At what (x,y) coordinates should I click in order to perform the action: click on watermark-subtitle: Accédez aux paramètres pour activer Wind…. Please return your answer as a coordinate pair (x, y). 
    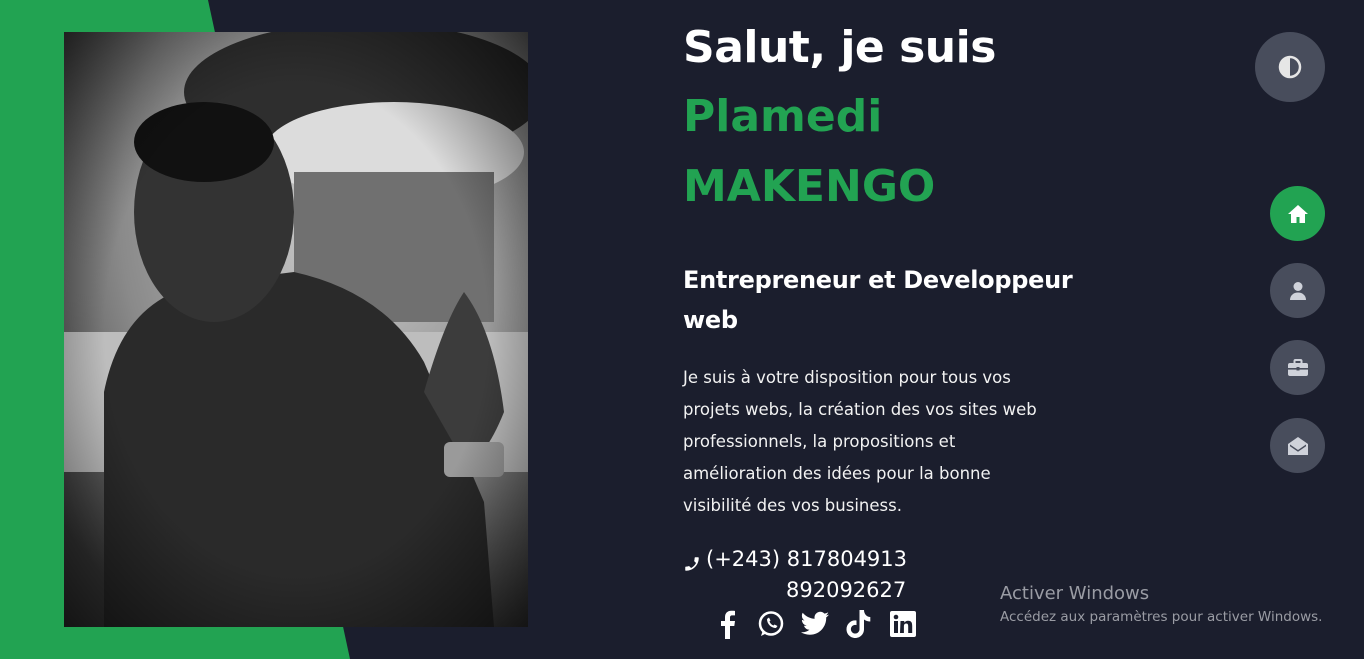
    Looking at the image, I should click on (1161, 617).